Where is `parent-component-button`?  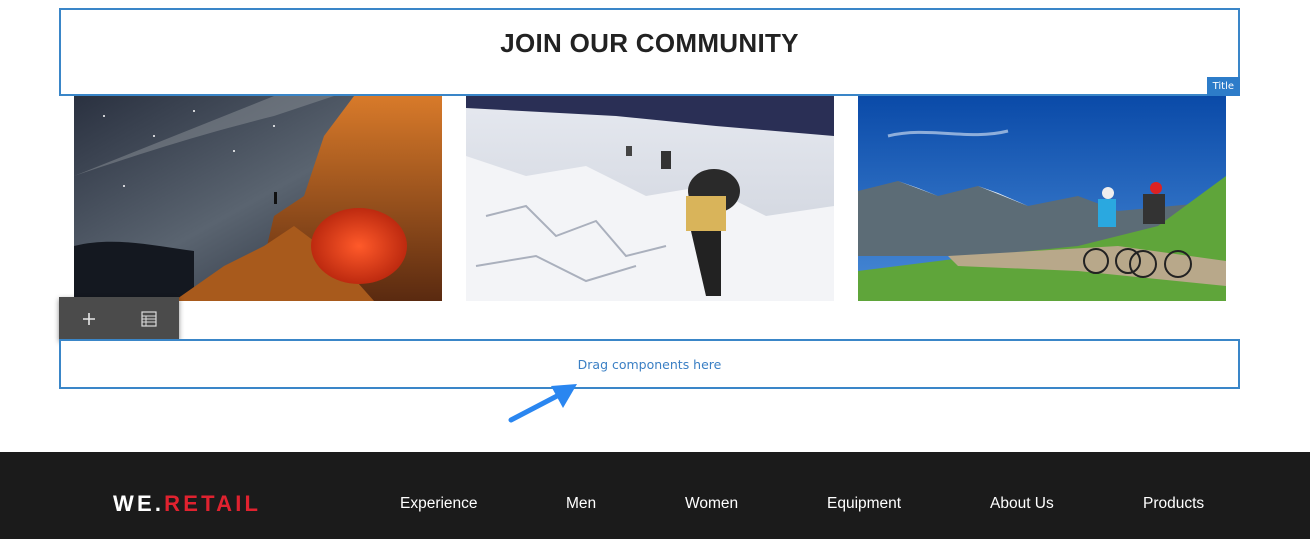
parent-component-button is located at coordinates (149, 318).